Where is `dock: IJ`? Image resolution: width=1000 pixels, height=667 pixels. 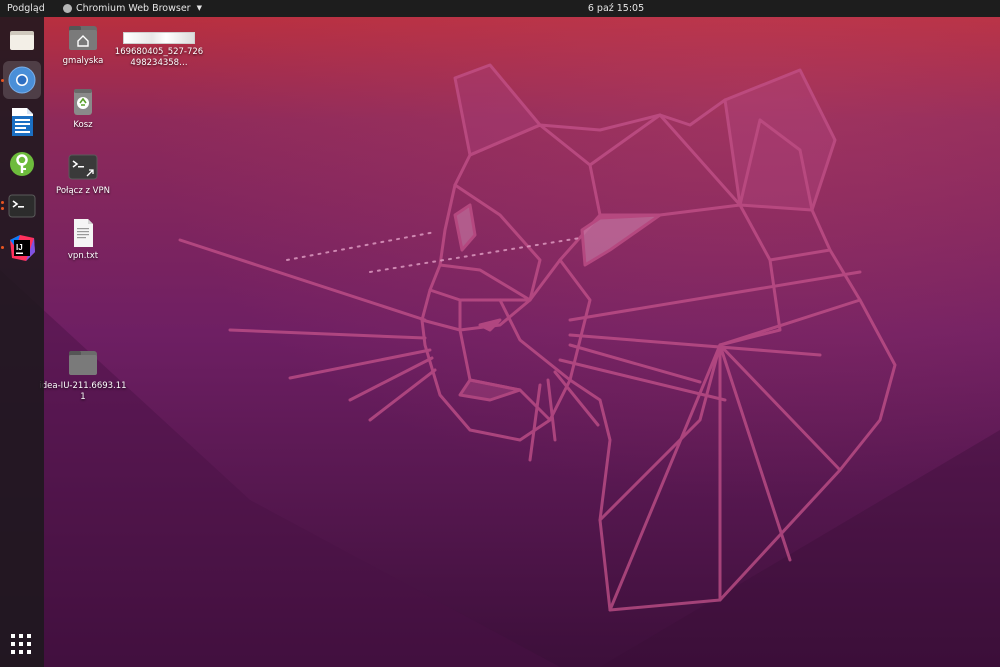 dock: IJ is located at coordinates (22, 342).